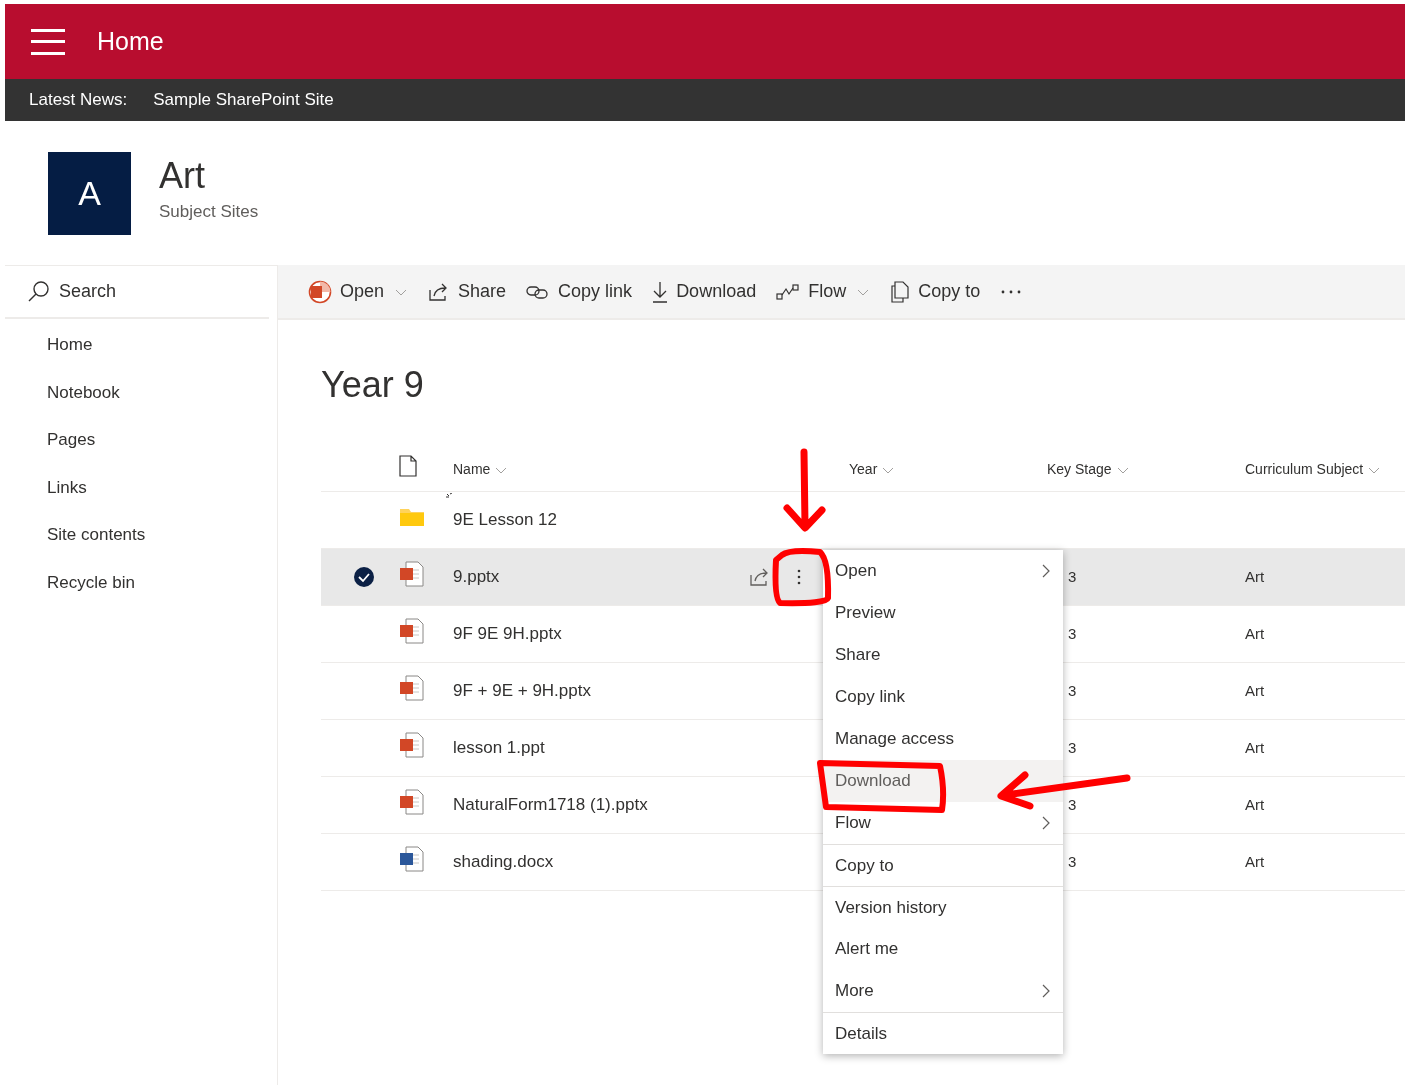 The height and width of the screenshot is (1087, 1410). What do you see at coordinates (130, 41) in the screenshot?
I see `header-title: Home` at bounding box center [130, 41].